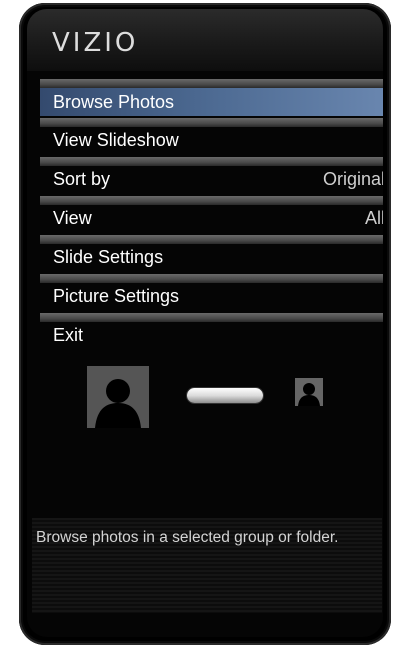 Image resolution: width=395 pixels, height=649 pixels. I want to click on view-value: All, so click(373, 218).